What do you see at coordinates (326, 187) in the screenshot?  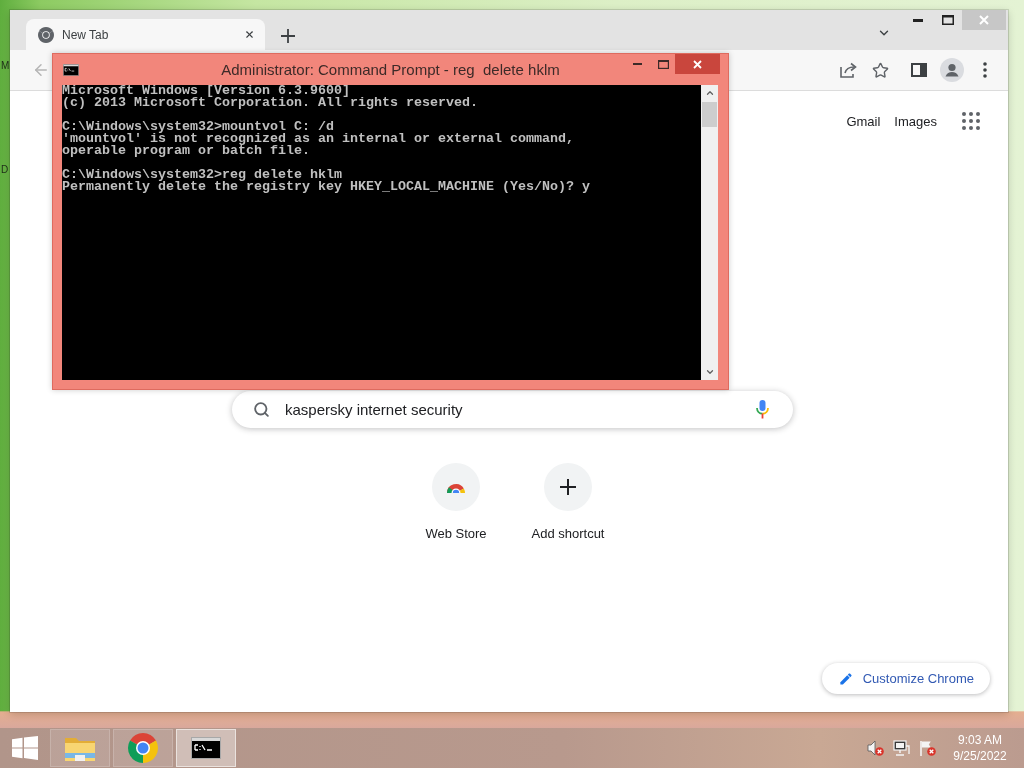 I see `console-line: Permanently delete the registry key HKEY_LOCAL_MACHINE (Yes/No)? y` at bounding box center [326, 187].